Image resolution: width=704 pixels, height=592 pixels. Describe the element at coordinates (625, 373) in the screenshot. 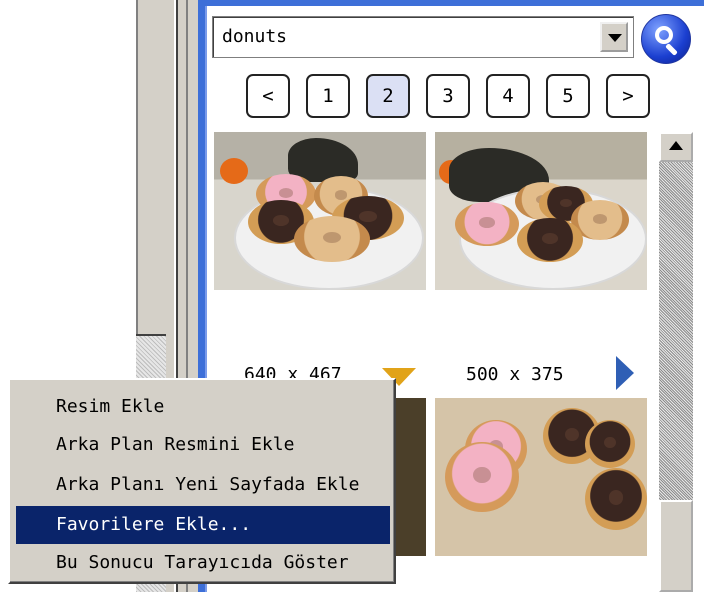

I see `triangle-right-icon` at that location.